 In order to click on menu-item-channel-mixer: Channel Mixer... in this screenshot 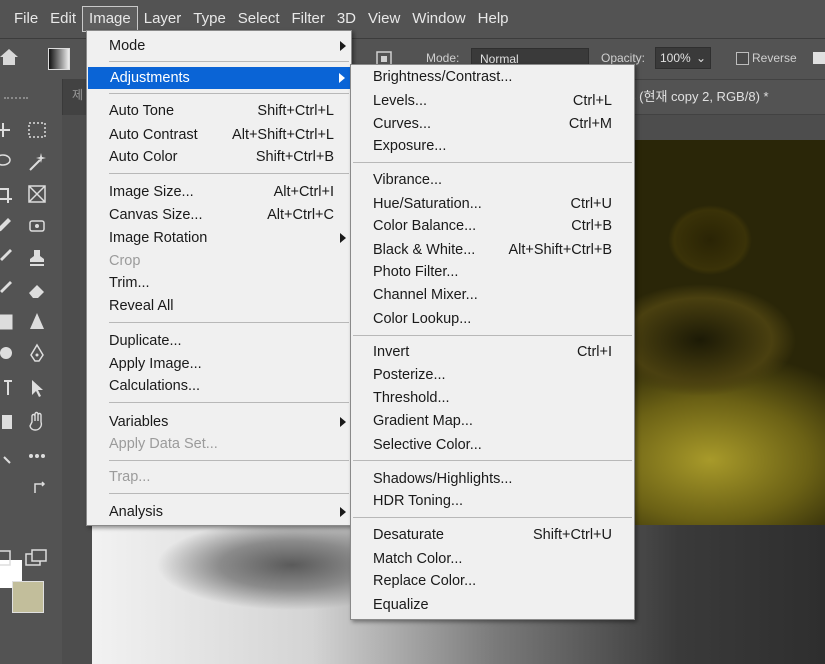, I will do `click(492, 295)`.